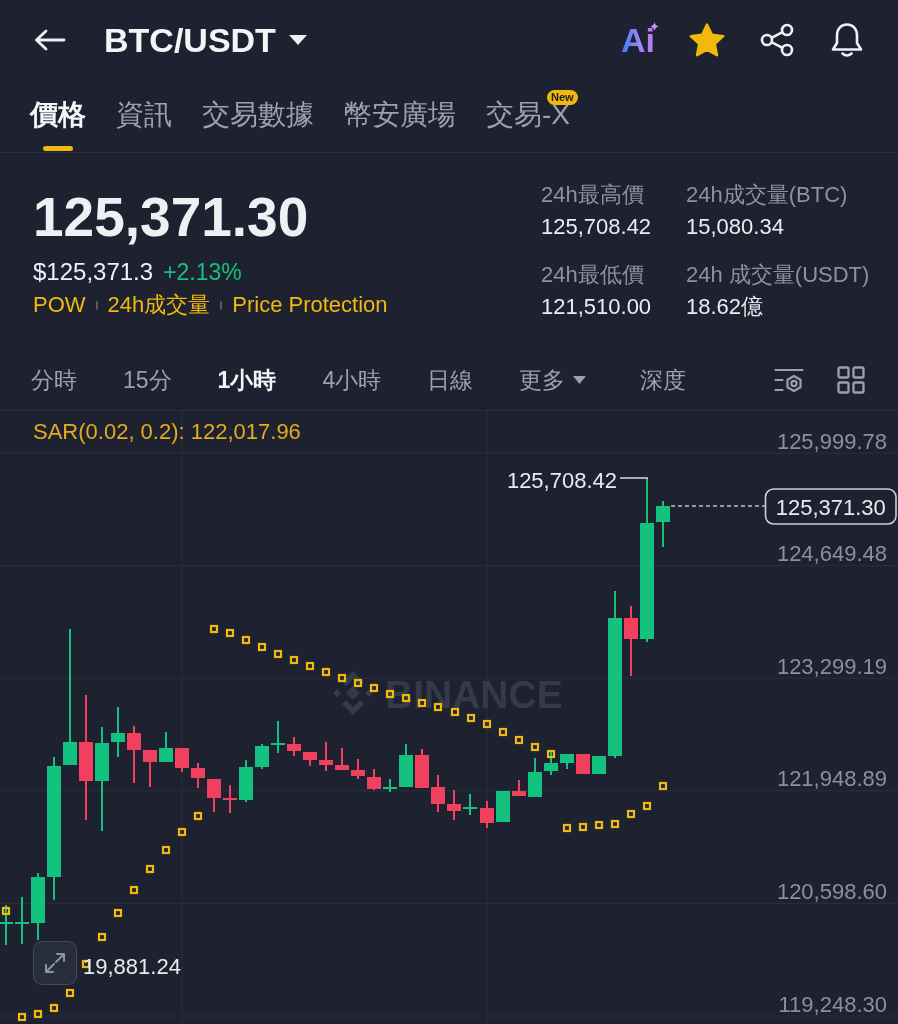 The image size is (898, 1024). I want to click on chart-tab: 1小時, so click(247, 379).